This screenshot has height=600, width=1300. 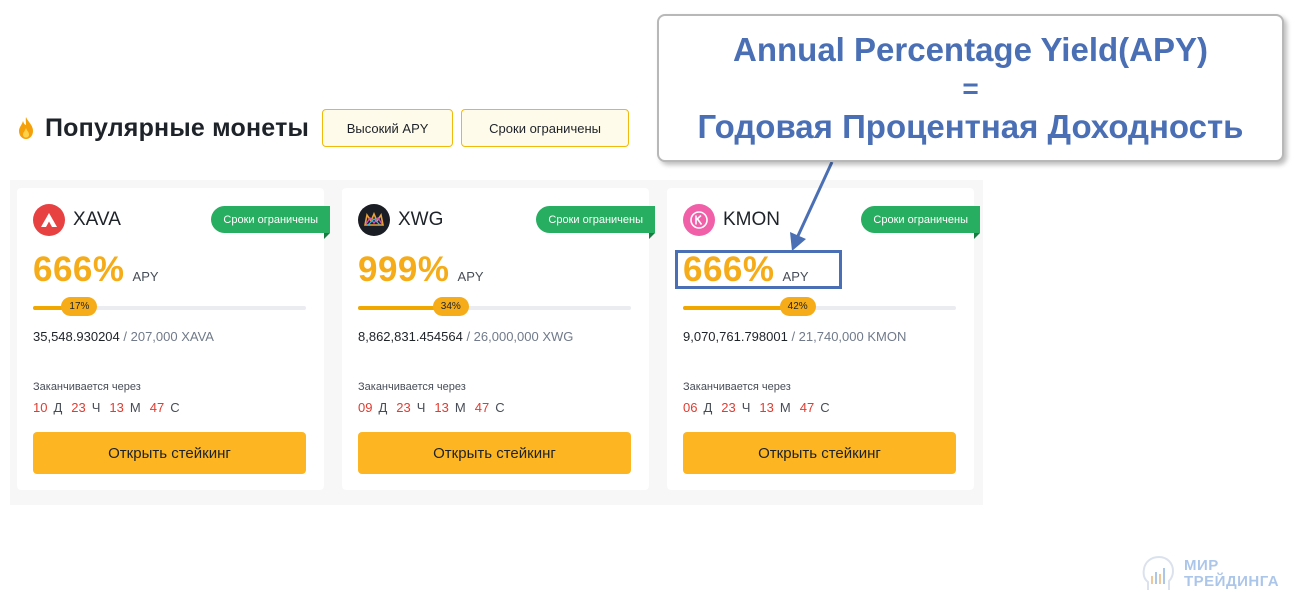 I want to click on apy-display: 999% APY, so click(x=421, y=270).